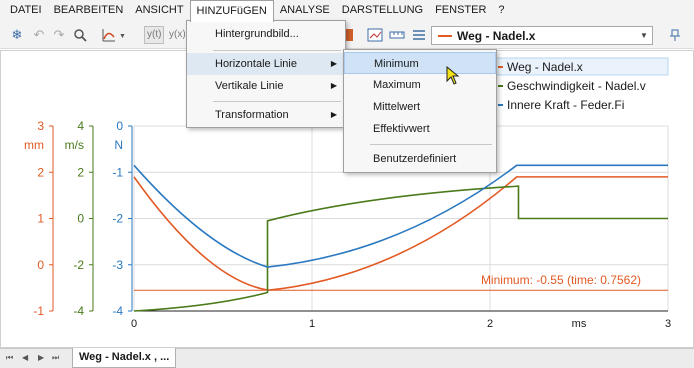 This screenshot has height=368, width=694. What do you see at coordinates (55, 358) in the screenshot?
I see `last-tab-icon: ⏭` at bounding box center [55, 358].